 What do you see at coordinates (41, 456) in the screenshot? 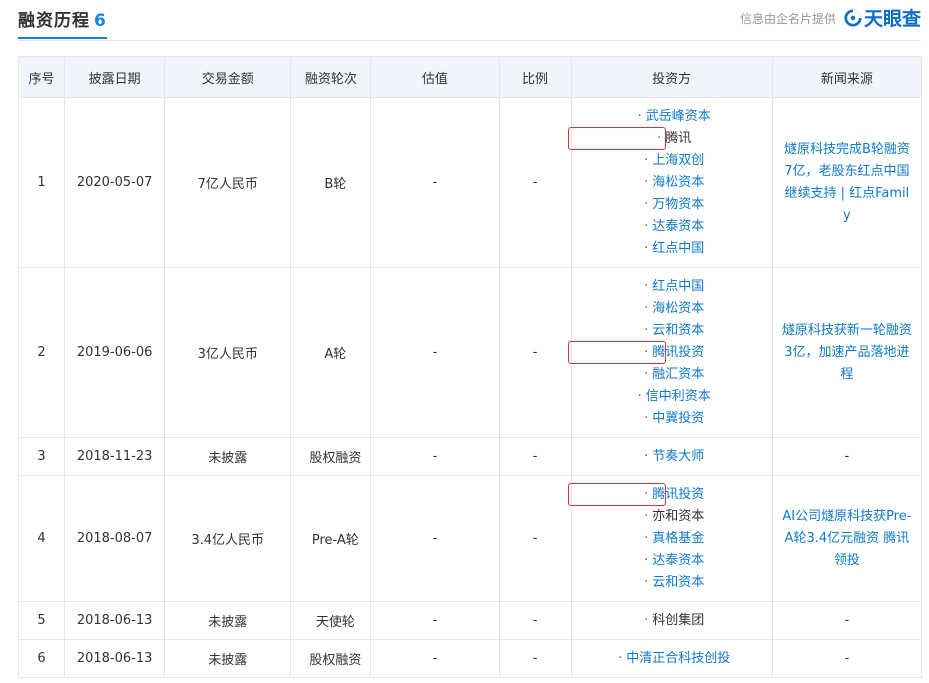
I see `cell-seq: 3` at bounding box center [41, 456].